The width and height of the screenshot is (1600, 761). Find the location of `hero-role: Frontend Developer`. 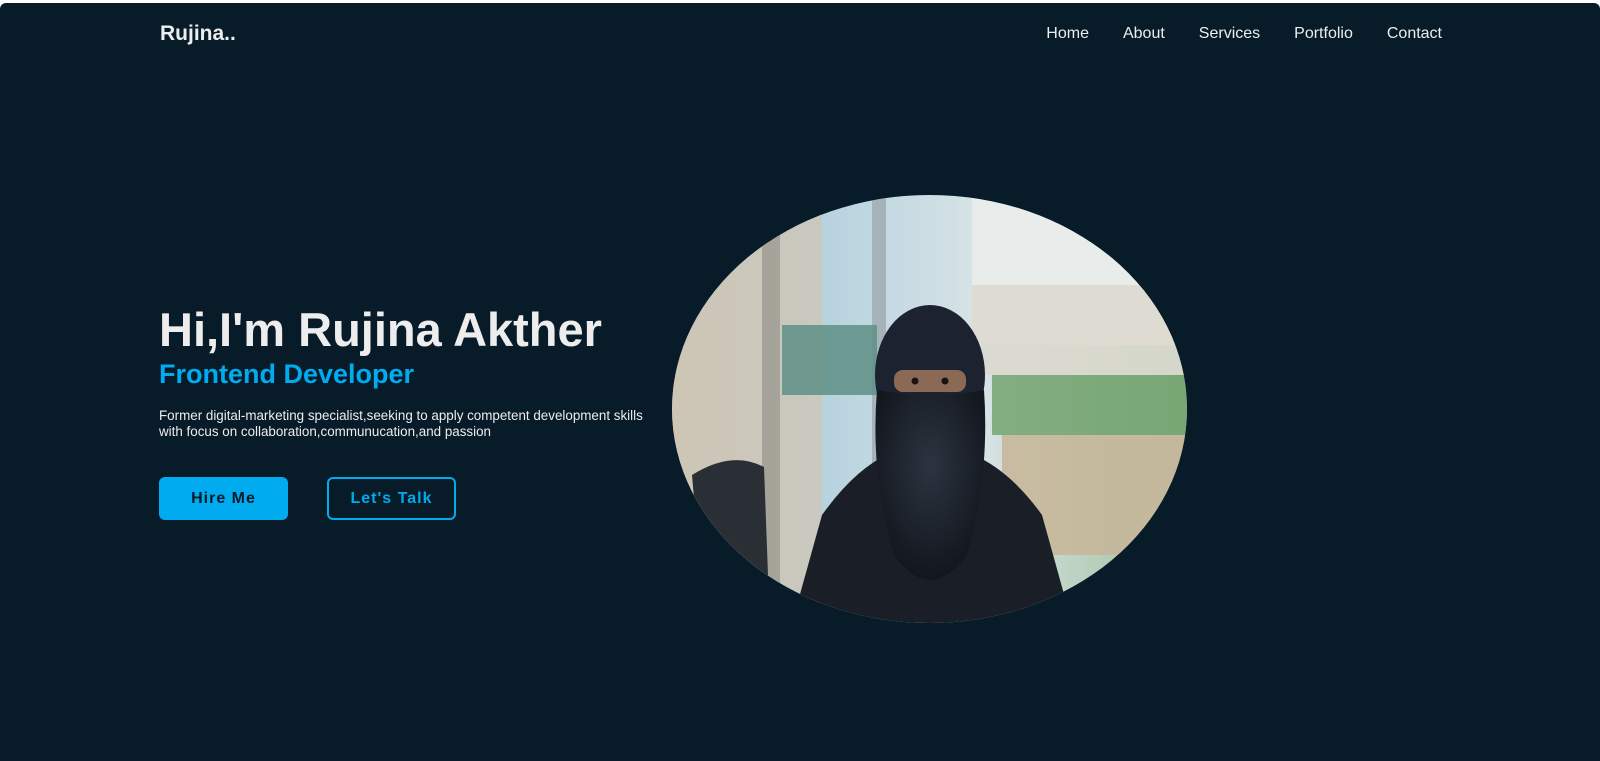

hero-role: Frontend Developer is located at coordinates (287, 374).